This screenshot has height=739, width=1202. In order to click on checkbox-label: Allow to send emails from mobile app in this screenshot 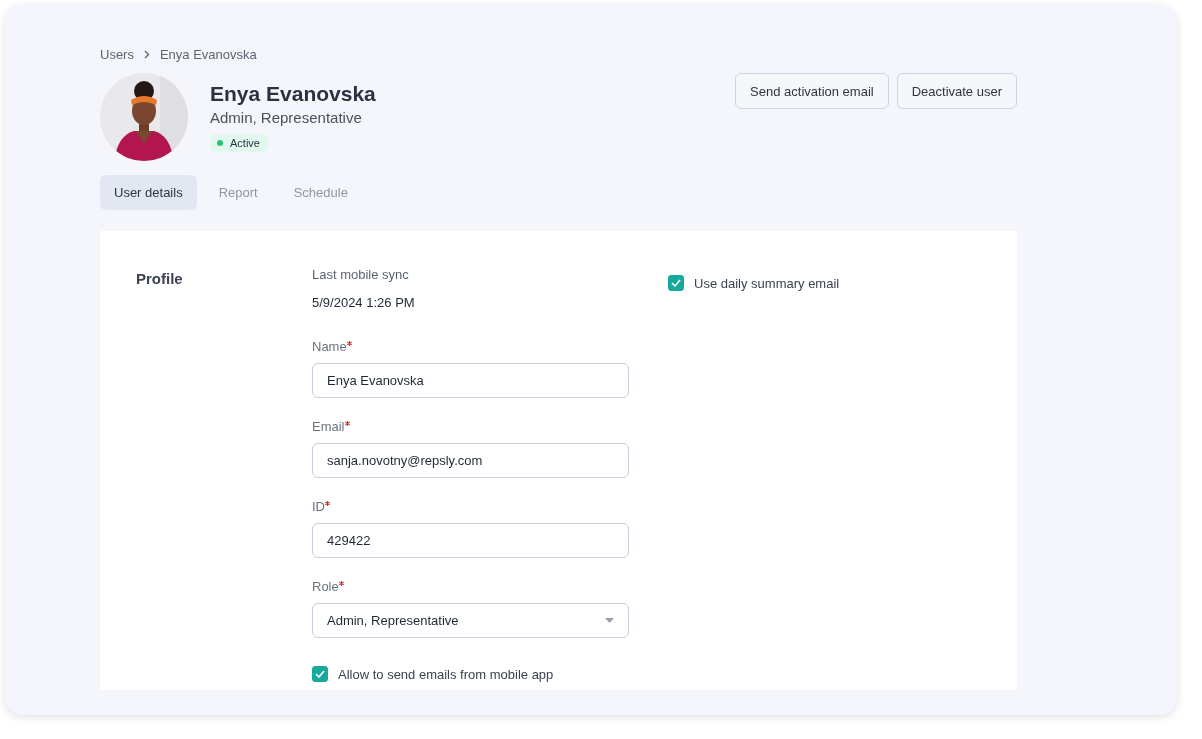, I will do `click(446, 674)`.